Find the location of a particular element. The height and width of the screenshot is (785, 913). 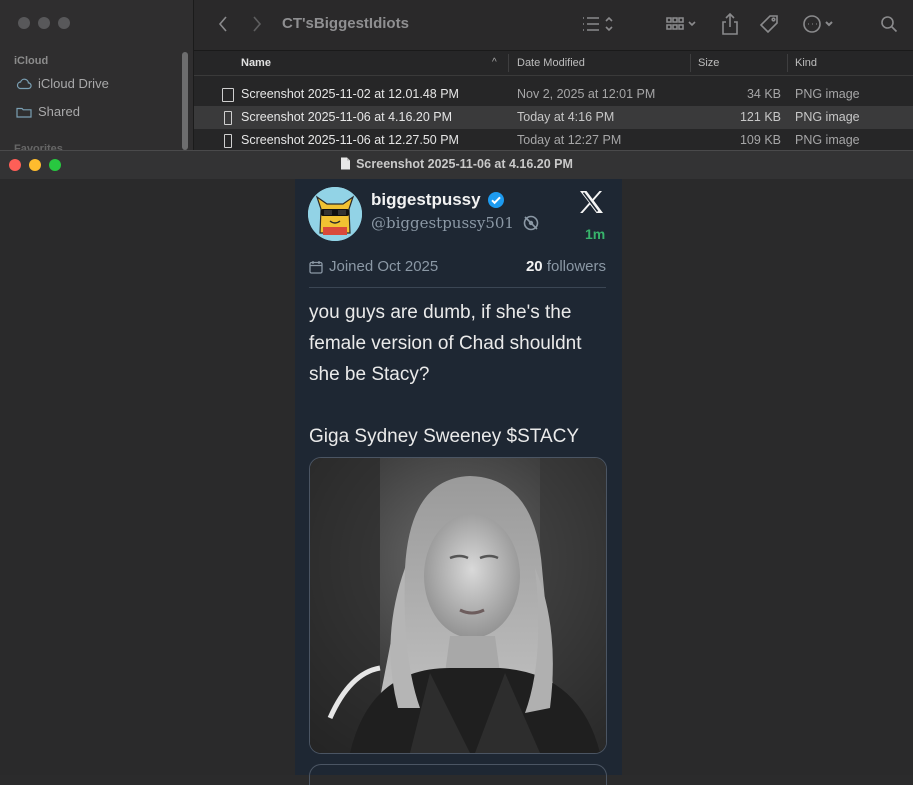

grid-group-icon is located at coordinates (681, 23).